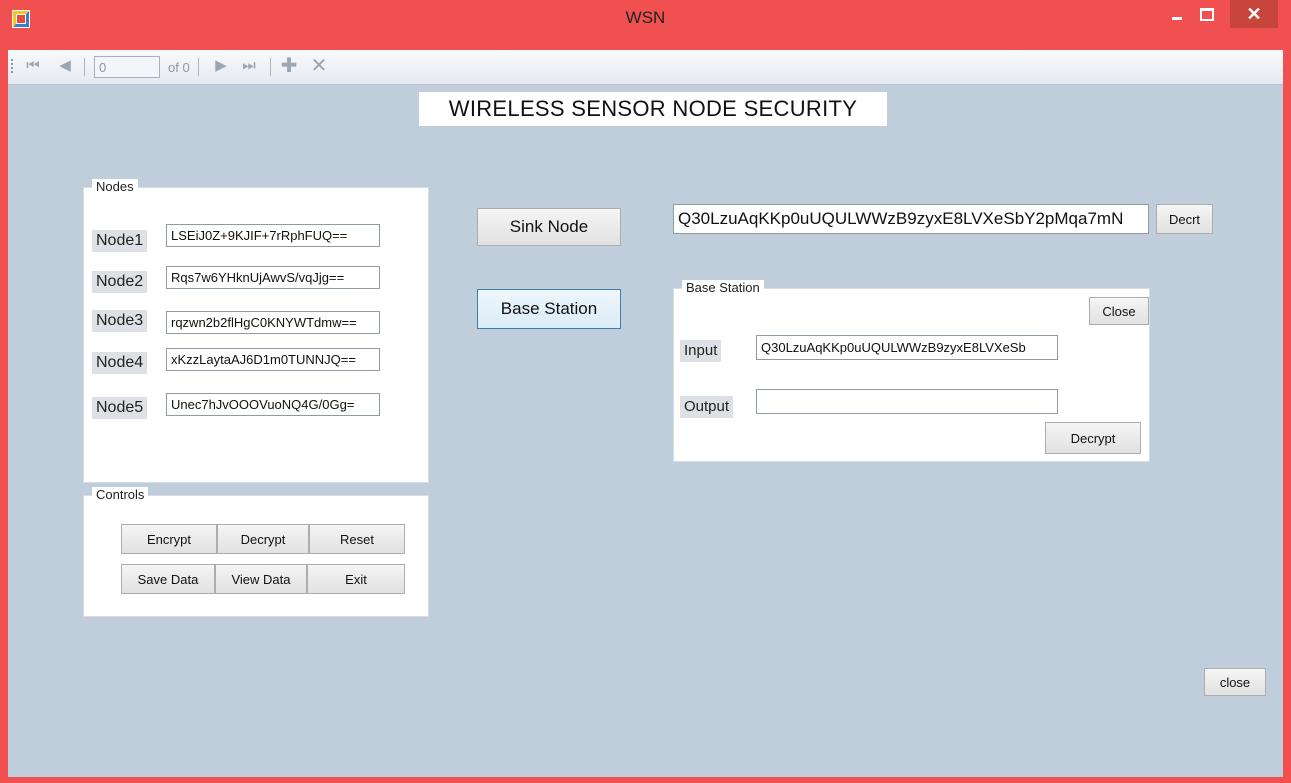  What do you see at coordinates (1177, 14) in the screenshot?
I see `minimize-button` at bounding box center [1177, 14].